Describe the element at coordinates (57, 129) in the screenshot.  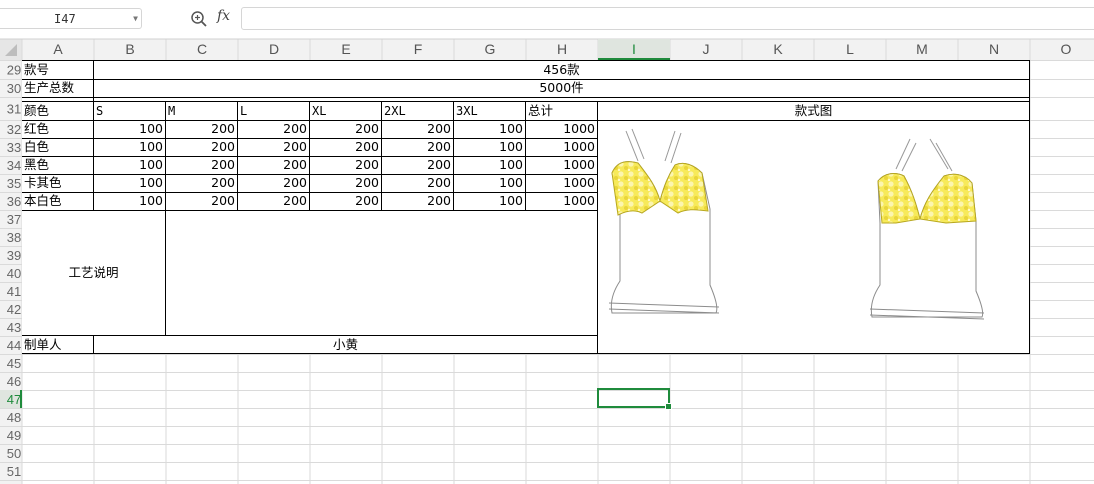
I see `cell-color-name: 红色` at that location.